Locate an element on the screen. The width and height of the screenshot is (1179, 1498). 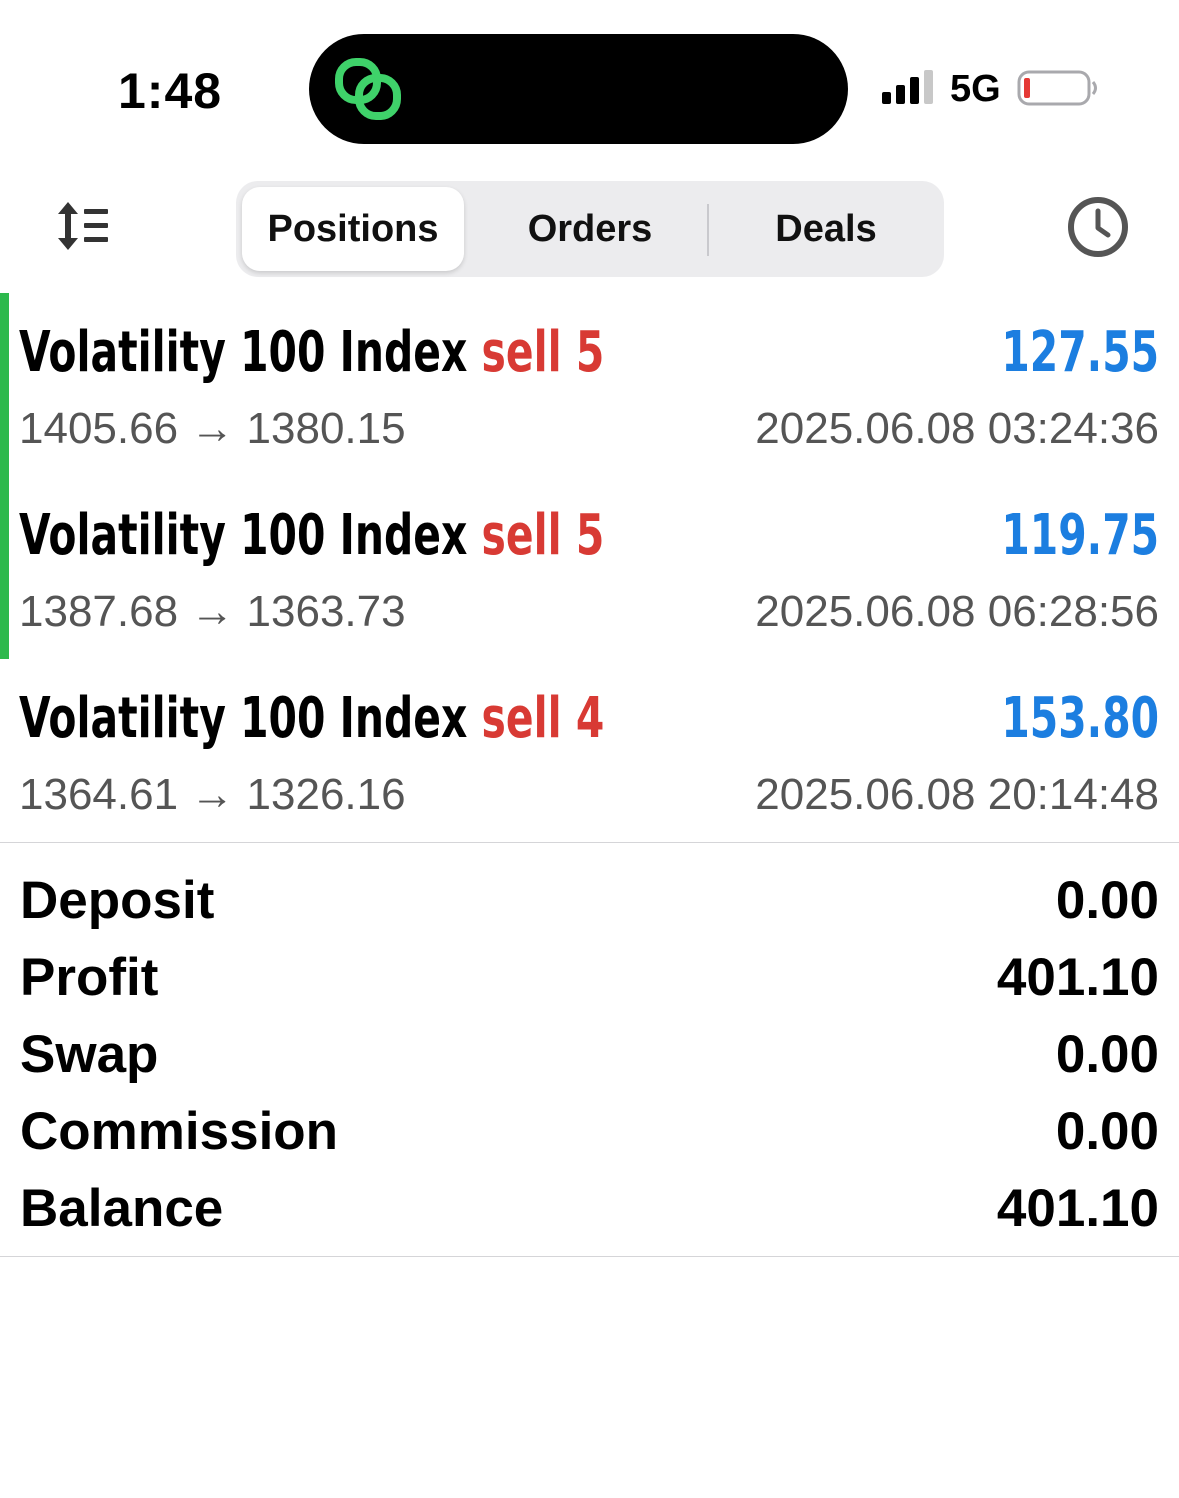
position-profit: 153.80 is located at coordinates (1080, 718).